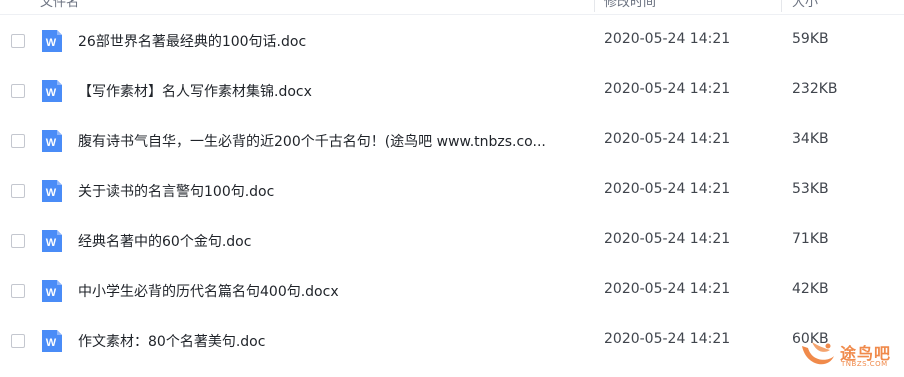  Describe the element at coordinates (805, 5) in the screenshot. I see `size-column-header: 大小` at that location.